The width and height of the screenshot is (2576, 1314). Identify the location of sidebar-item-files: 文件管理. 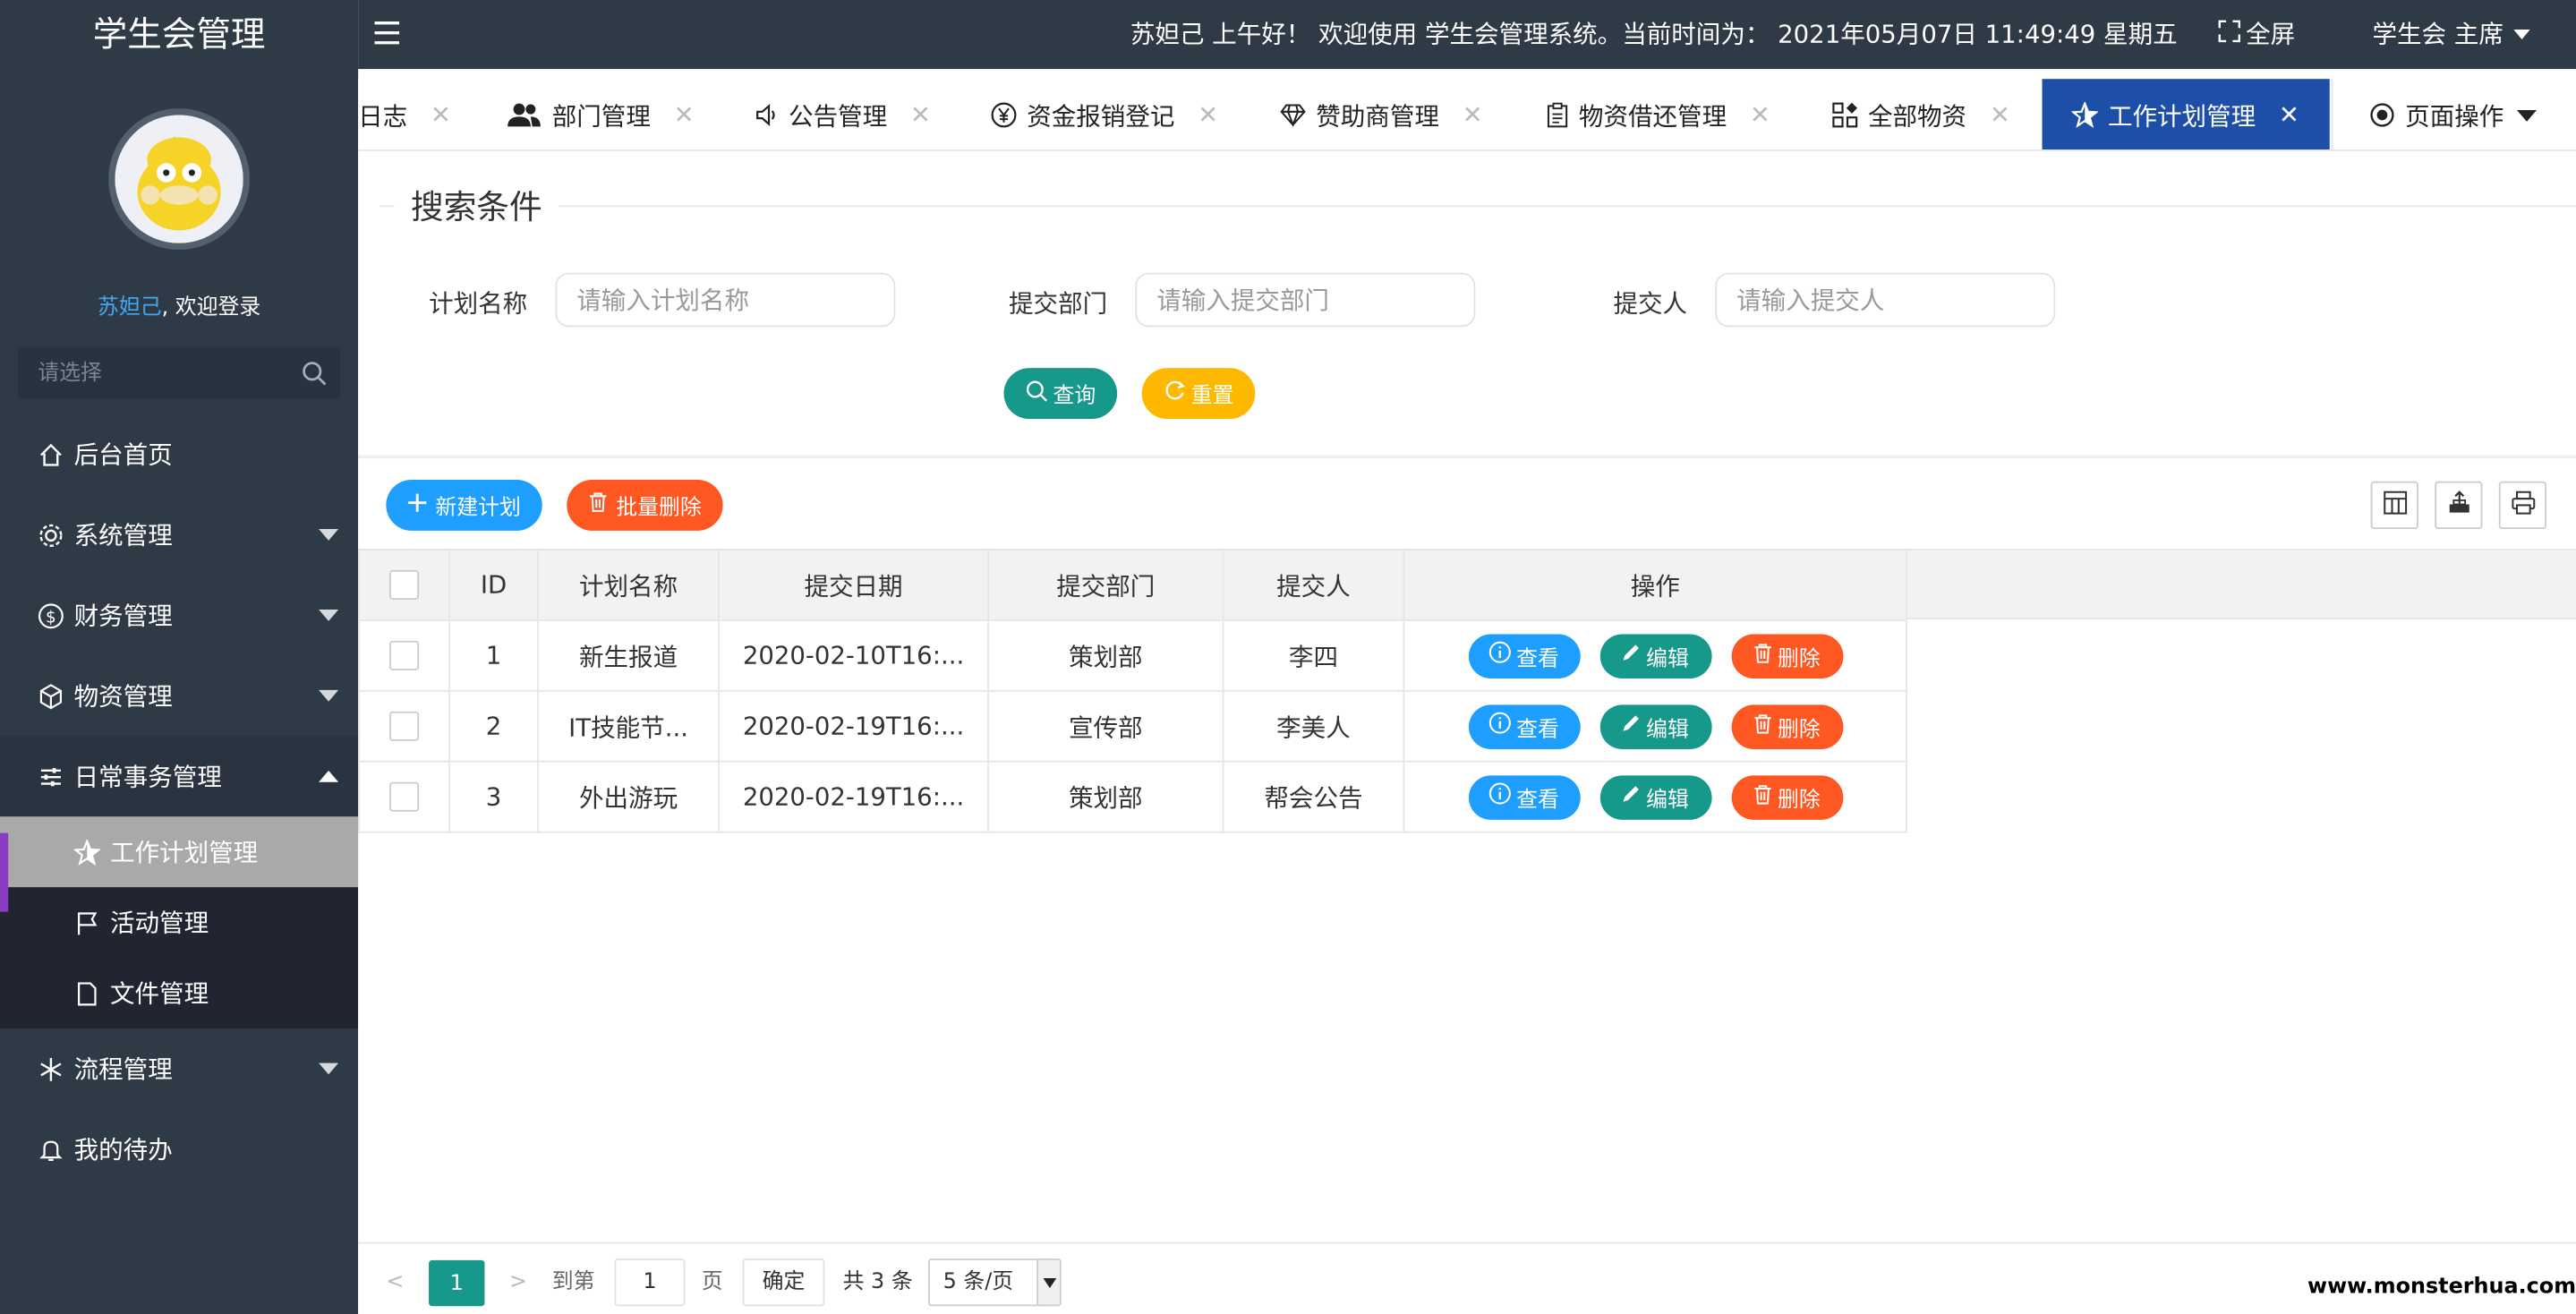
(179, 993).